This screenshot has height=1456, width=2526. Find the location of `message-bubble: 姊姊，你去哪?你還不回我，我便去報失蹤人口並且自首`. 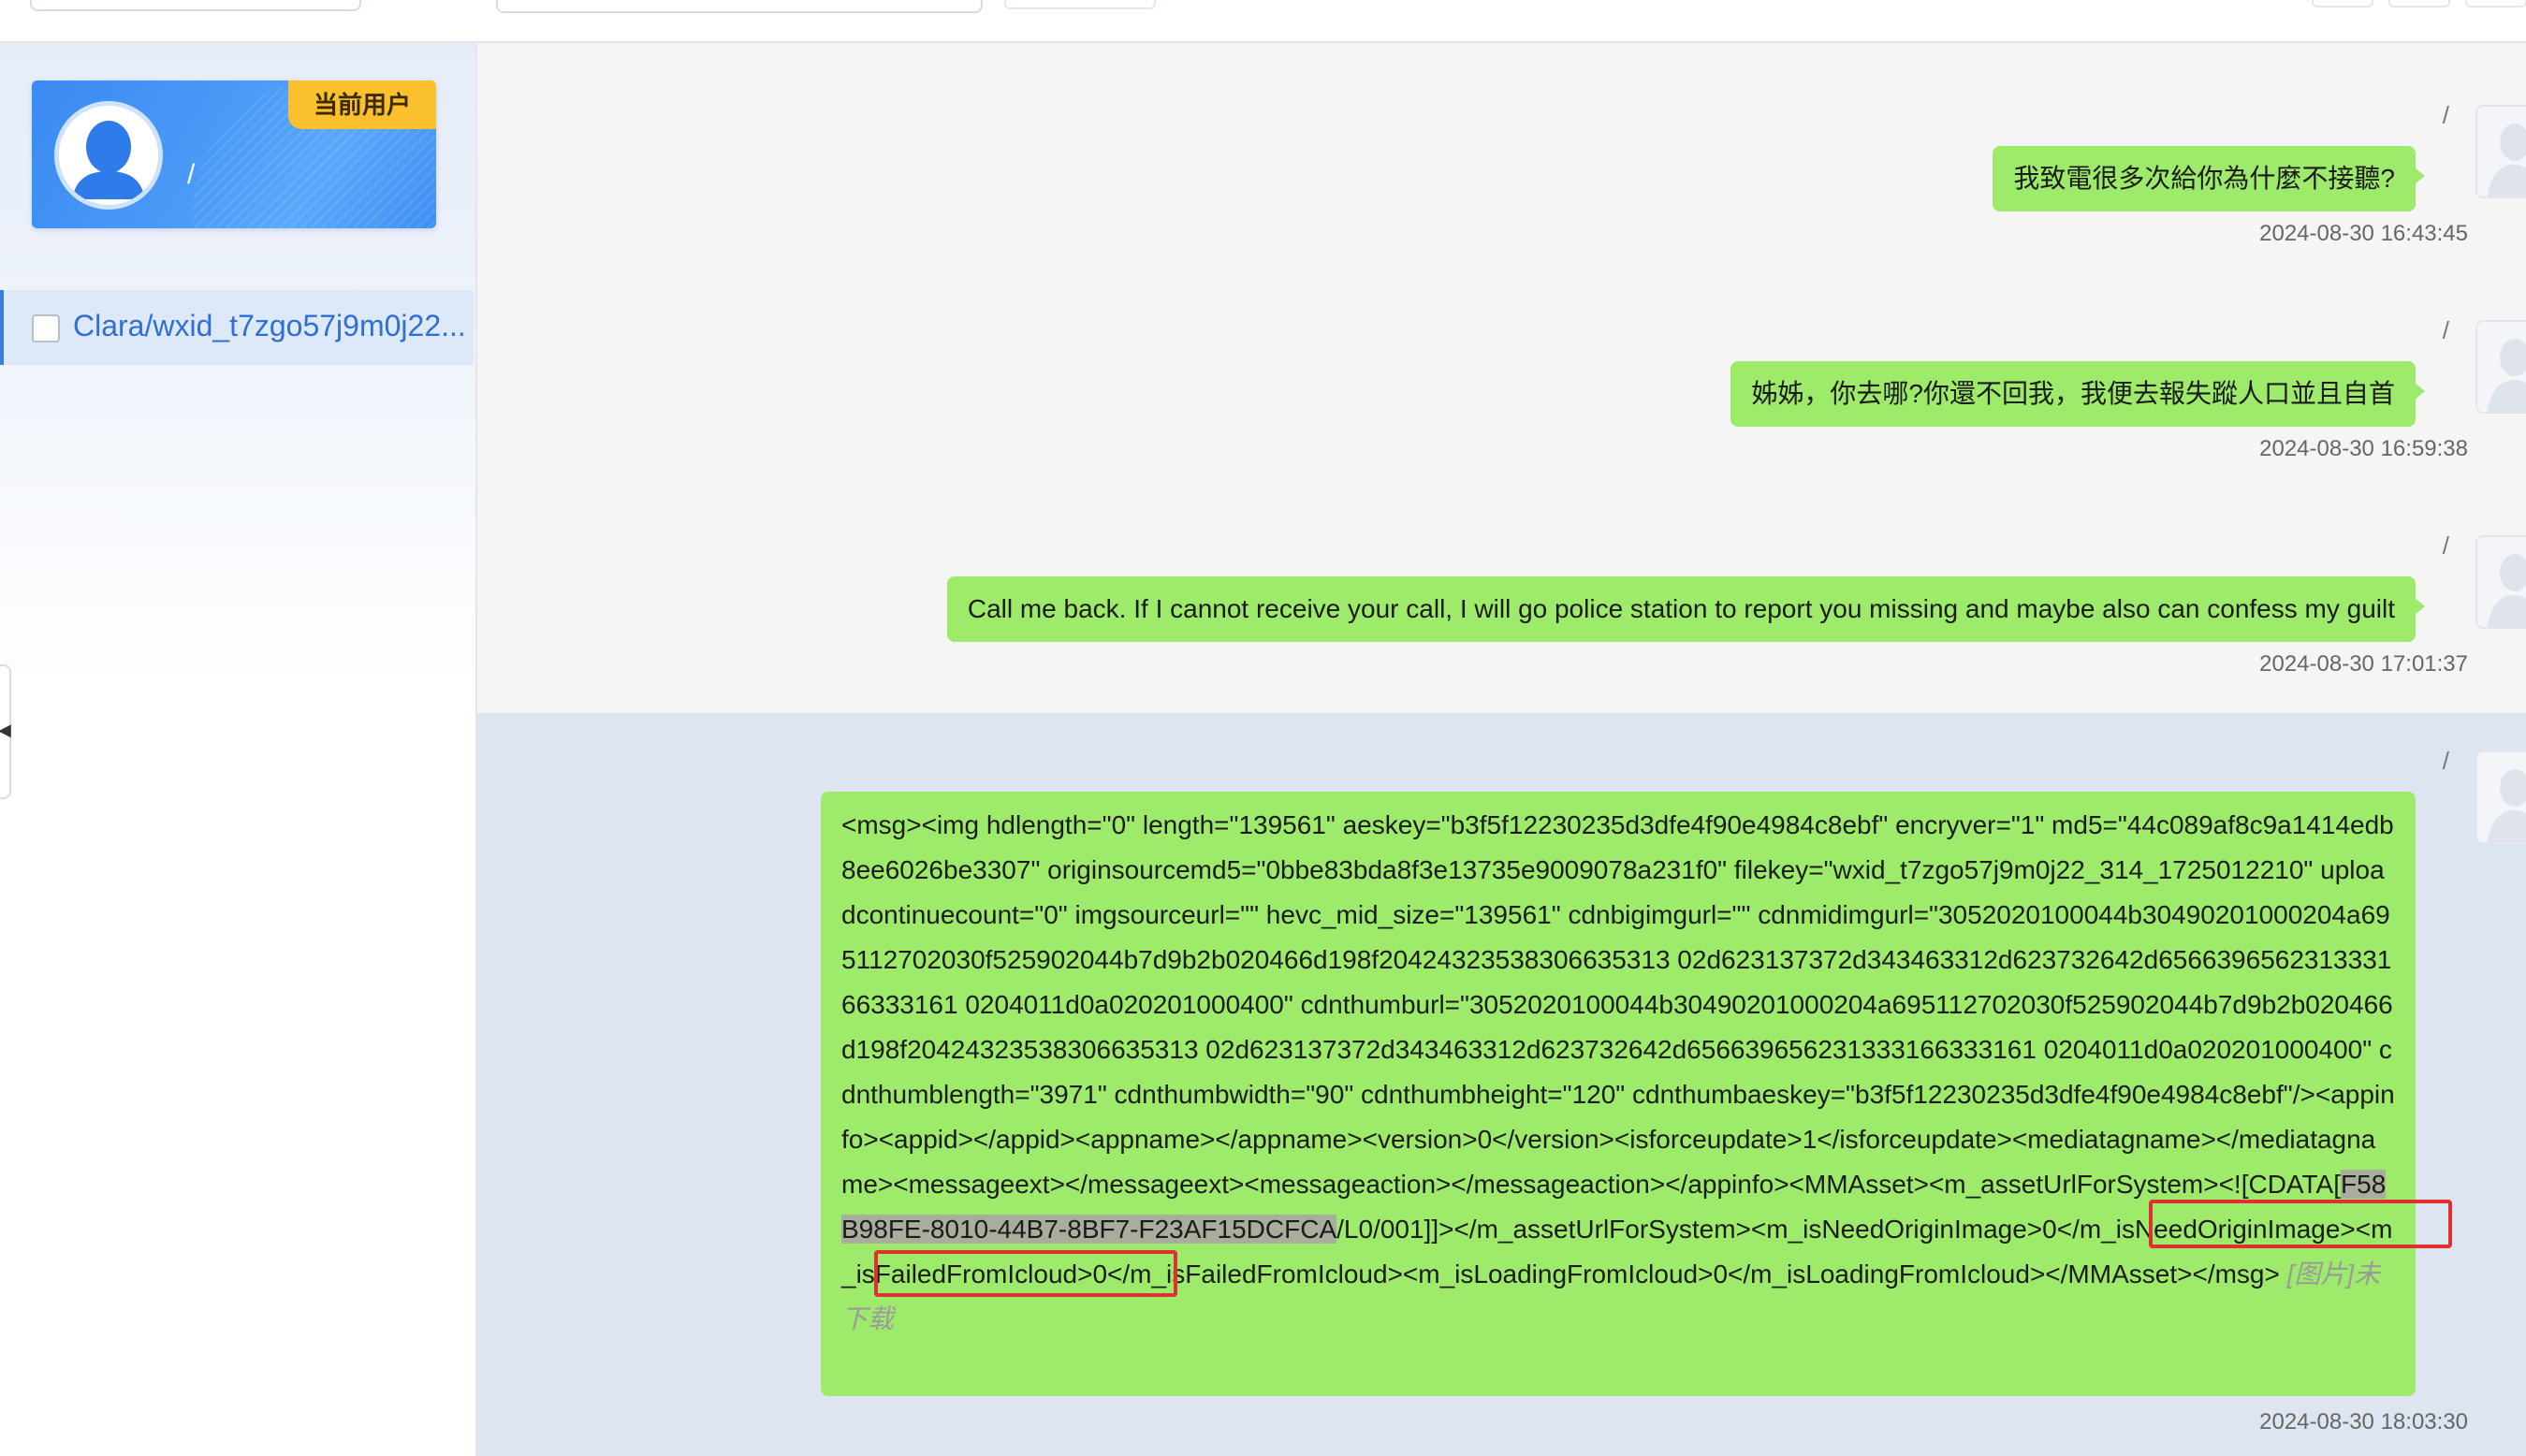

message-bubble: 姊姊，你去哪?你還不回我，我便去報失蹤人口並且自首 is located at coordinates (2077, 394).